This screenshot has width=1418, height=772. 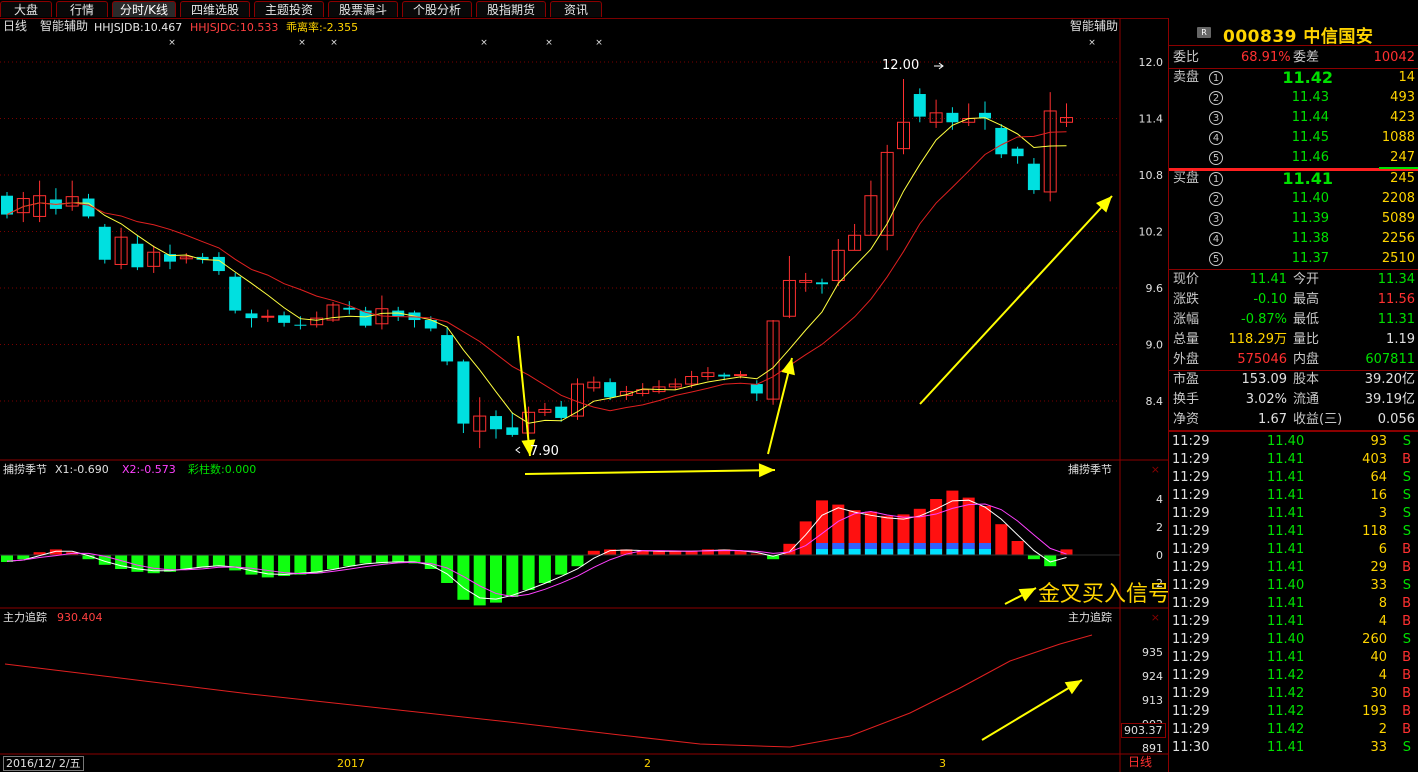 I want to click on x-axis-label-2017: 2017, so click(x=351, y=763).